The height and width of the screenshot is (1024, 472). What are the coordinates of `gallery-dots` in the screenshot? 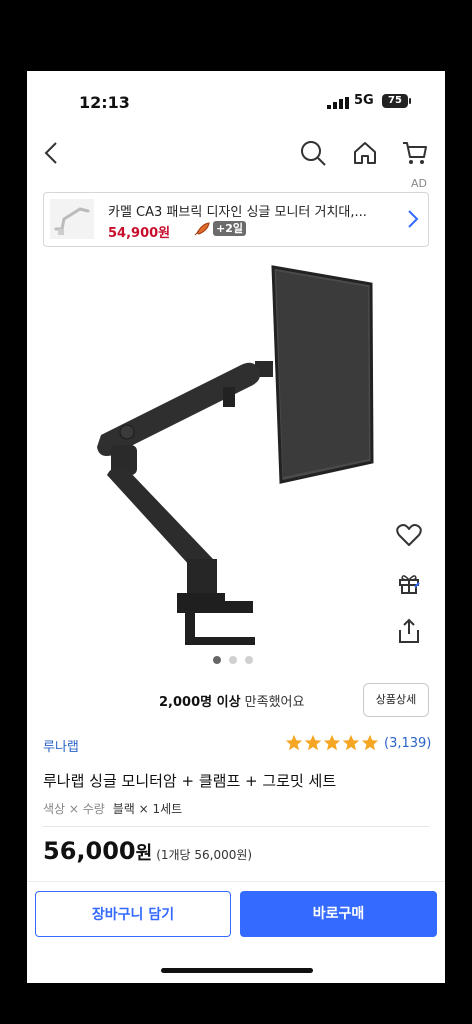 It's located at (233, 660).